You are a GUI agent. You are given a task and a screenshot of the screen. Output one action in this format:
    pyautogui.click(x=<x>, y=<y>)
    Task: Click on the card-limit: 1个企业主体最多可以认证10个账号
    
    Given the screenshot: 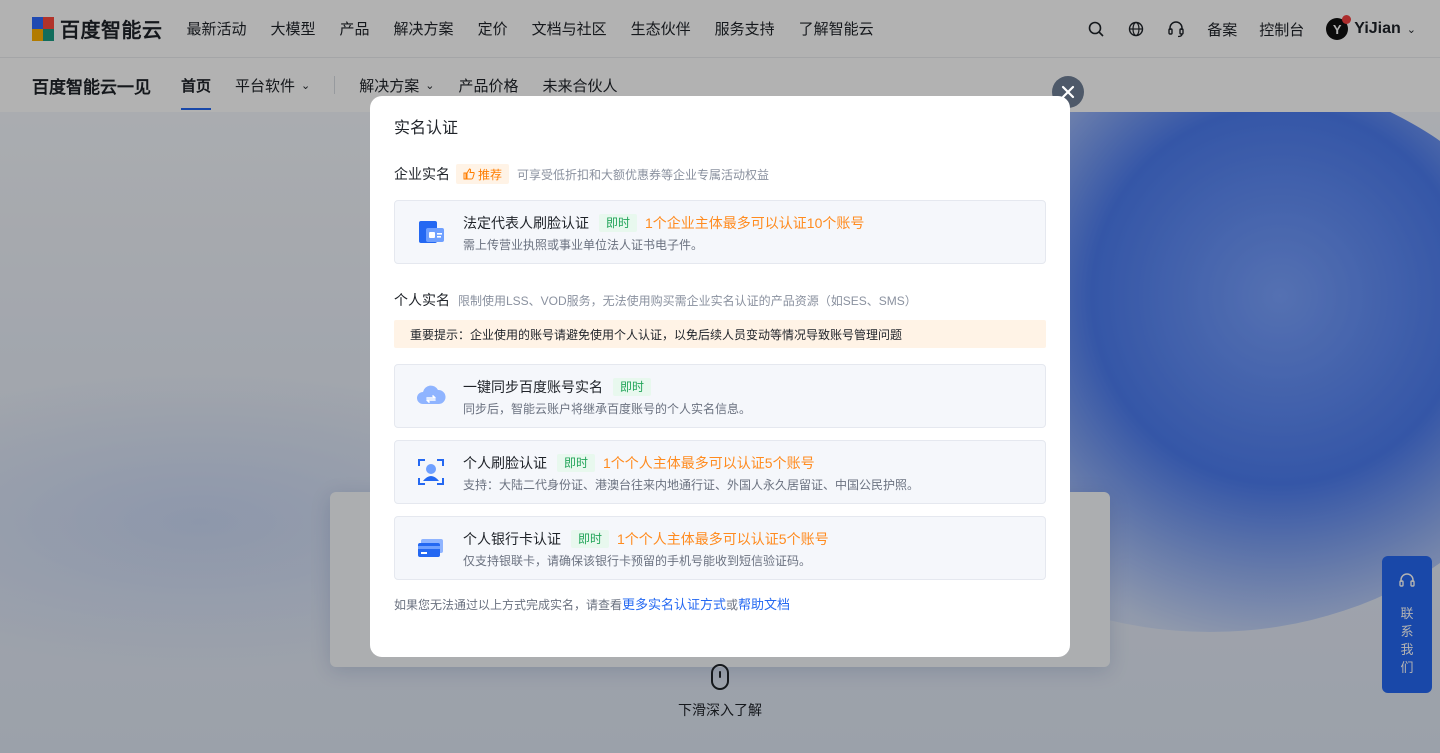 What is the action you would take?
    pyautogui.click(x=755, y=222)
    